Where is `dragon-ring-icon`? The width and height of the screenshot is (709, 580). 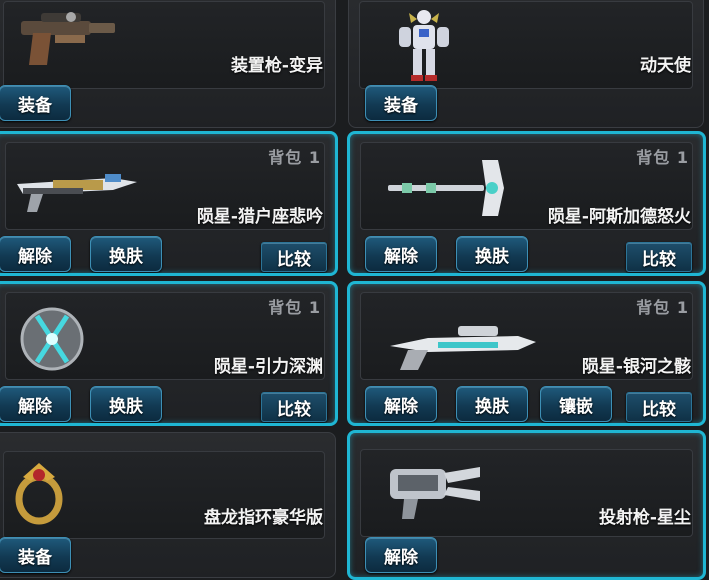 dragon-ring-icon is located at coordinates (39, 494).